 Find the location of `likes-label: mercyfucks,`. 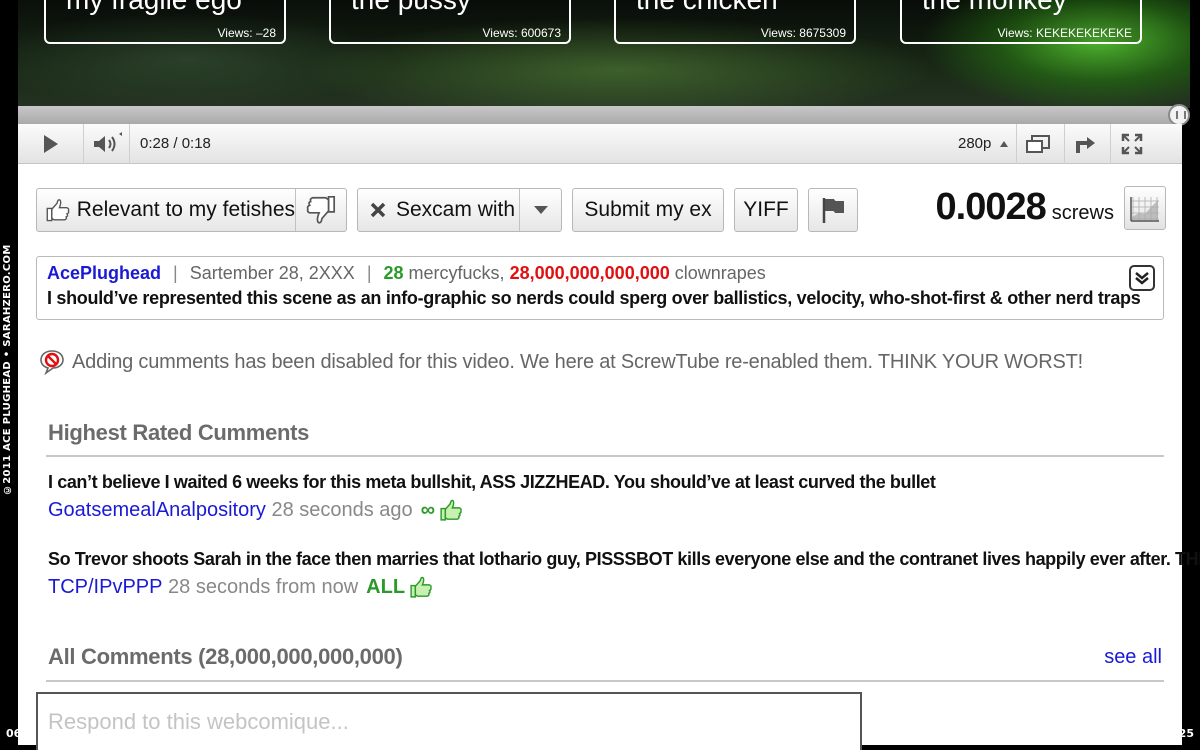

likes-label: mercyfucks, is located at coordinates (456, 273).